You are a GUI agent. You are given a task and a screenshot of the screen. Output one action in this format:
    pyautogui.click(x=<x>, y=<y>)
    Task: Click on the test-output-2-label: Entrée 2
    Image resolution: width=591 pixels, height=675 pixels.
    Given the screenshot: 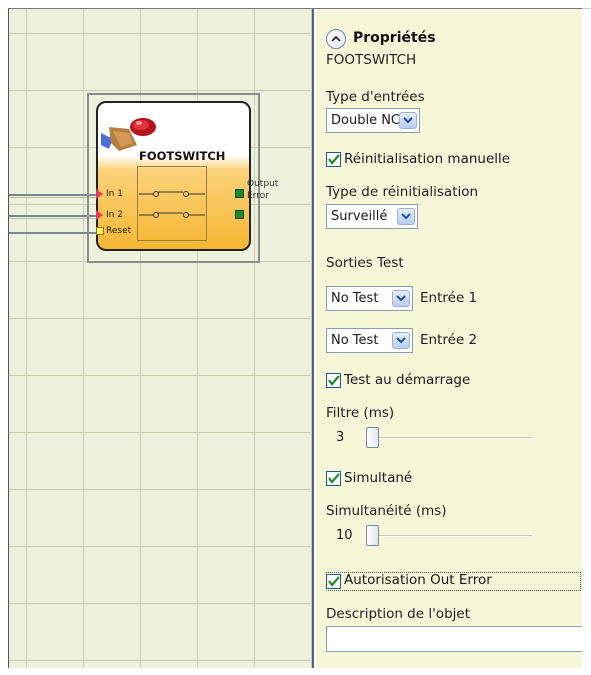 What is the action you would take?
    pyautogui.click(x=449, y=340)
    